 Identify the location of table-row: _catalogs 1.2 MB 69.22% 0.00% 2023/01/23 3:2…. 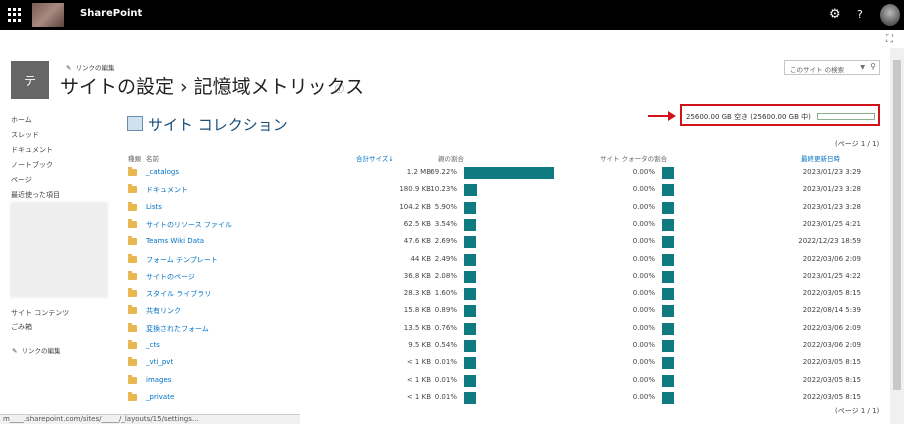
(445, 174).